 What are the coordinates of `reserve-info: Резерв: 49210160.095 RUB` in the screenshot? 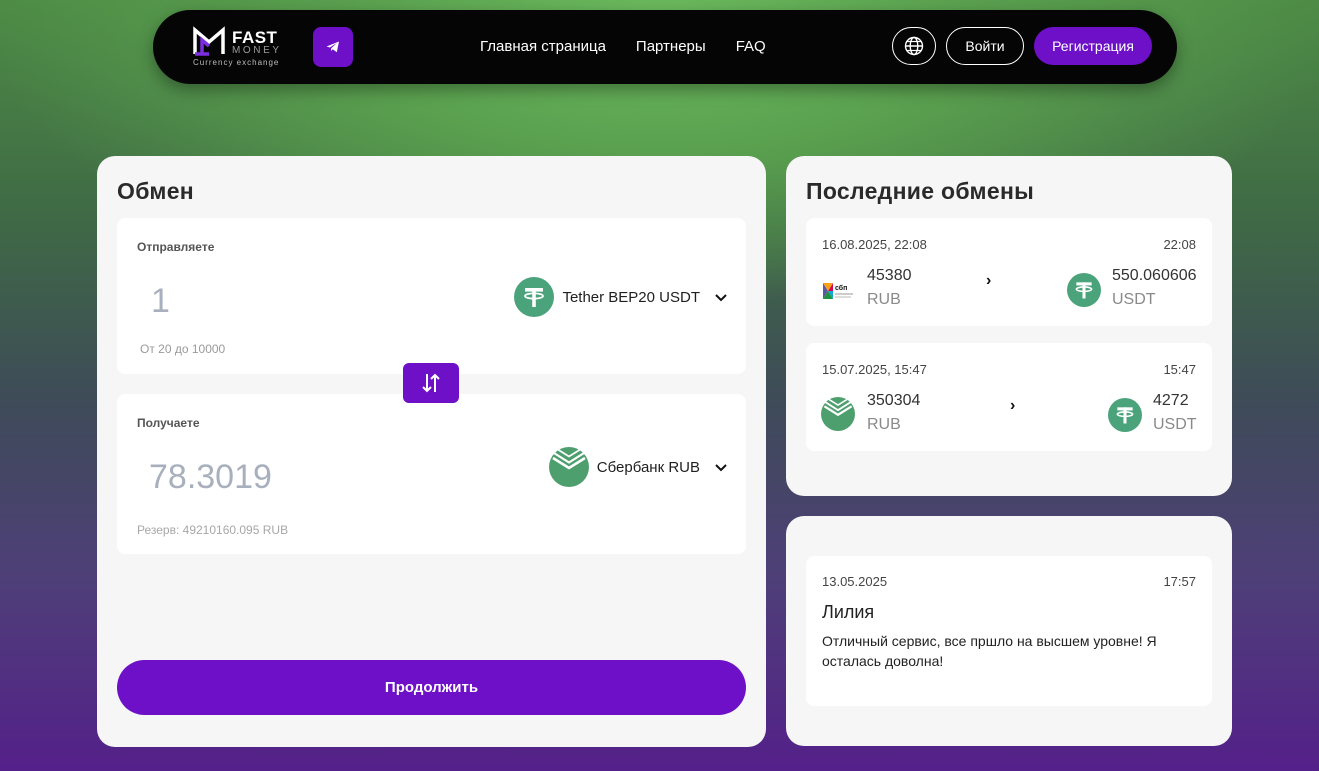 It's located at (212, 530).